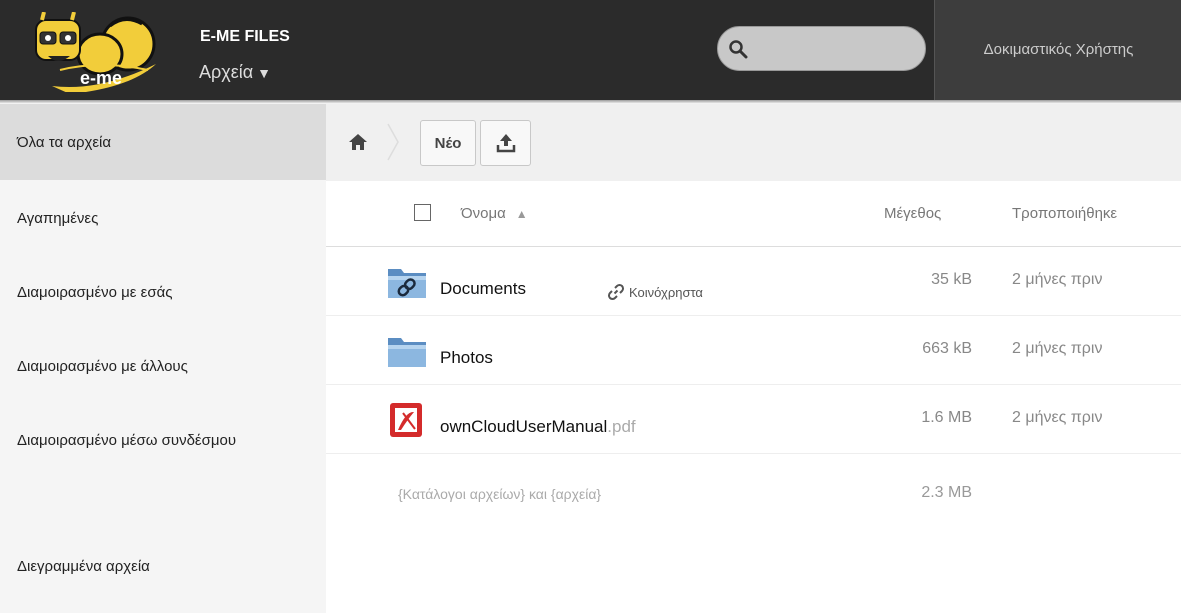 The height and width of the screenshot is (613, 1181). Describe the element at coordinates (946, 417) in the screenshot. I see `file-size: 1.6 MB` at that location.